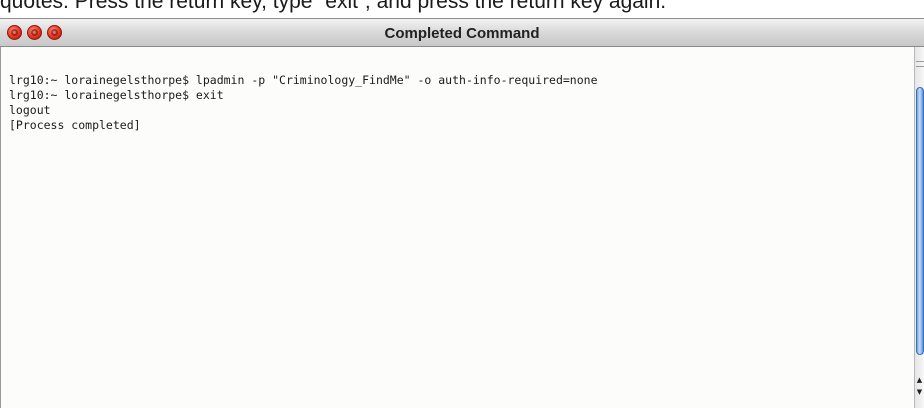  What do you see at coordinates (919, 380) in the screenshot?
I see `scroll-up-arrow-icon: ▲` at bounding box center [919, 380].